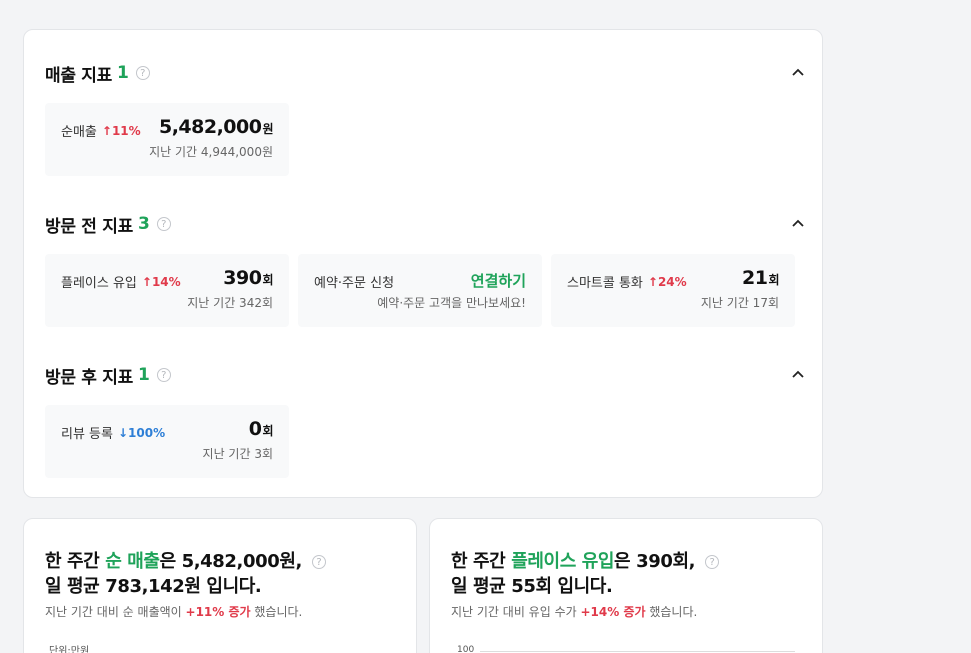 The width and height of the screenshot is (971, 653). I want to click on metric-label-row: 스마트콜 통화 ↑24%, so click(627, 282).